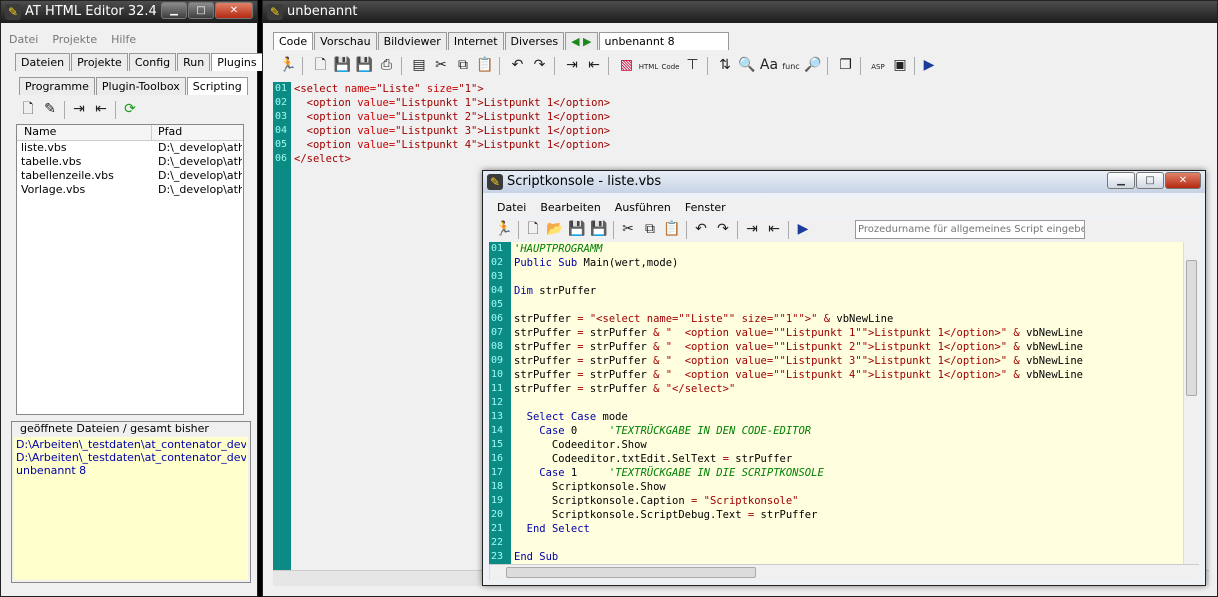 The width and height of the screenshot is (1218, 597). I want to click on line-number: 10, so click(497, 374).